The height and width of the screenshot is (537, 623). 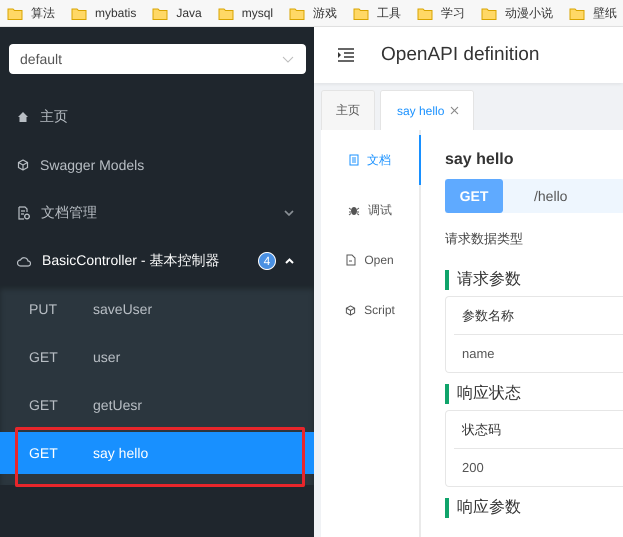 What do you see at coordinates (478, 354) in the screenshot?
I see `table-cell-text: name` at bounding box center [478, 354].